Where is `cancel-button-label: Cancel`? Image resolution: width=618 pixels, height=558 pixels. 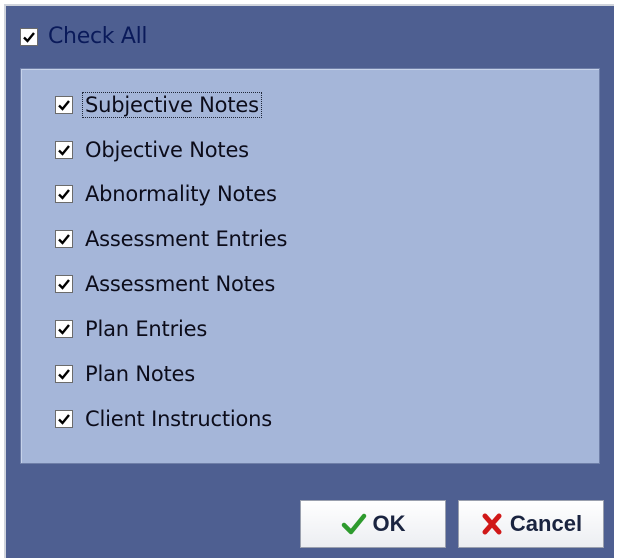
cancel-button-label: Cancel is located at coordinates (546, 523).